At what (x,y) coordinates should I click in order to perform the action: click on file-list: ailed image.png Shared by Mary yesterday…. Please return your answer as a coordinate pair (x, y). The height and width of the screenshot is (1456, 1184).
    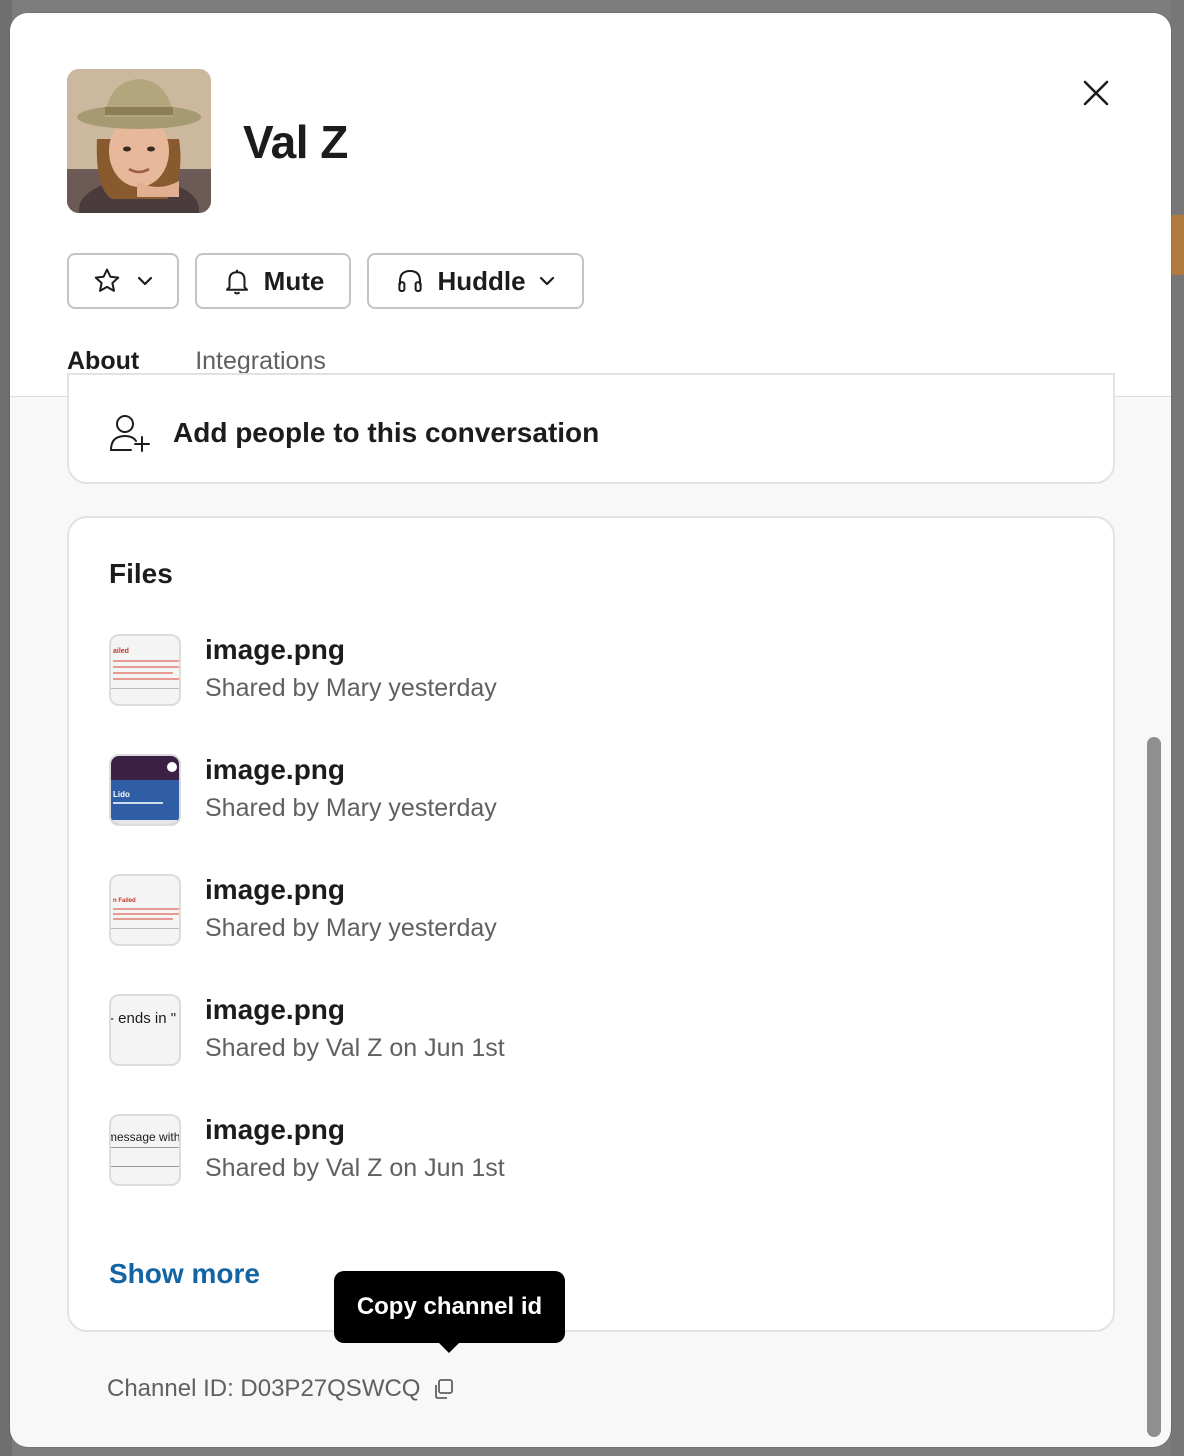
    Looking at the image, I should click on (307, 934).